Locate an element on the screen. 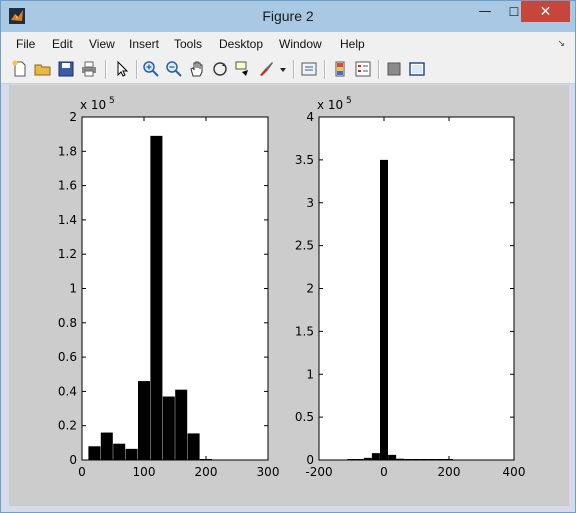 The width and height of the screenshot is (576, 513). link-plot-icon is located at coordinates (309, 69).